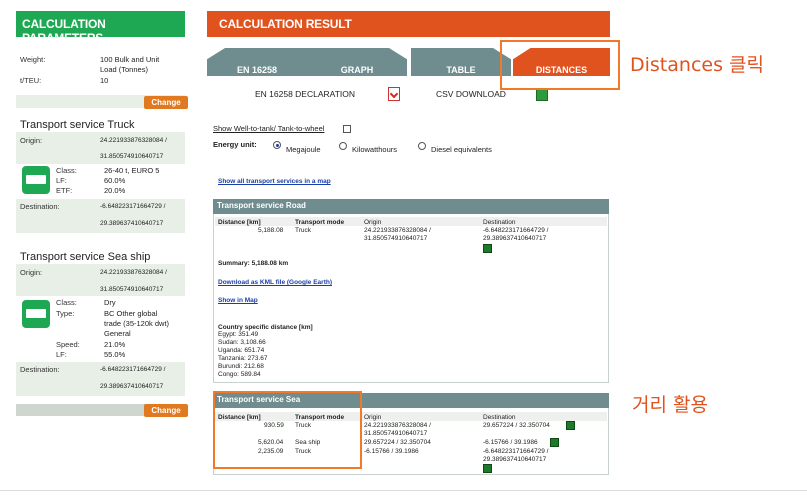  What do you see at coordinates (104, 80) in the screenshot?
I see `teu-value: 10` at bounding box center [104, 80].